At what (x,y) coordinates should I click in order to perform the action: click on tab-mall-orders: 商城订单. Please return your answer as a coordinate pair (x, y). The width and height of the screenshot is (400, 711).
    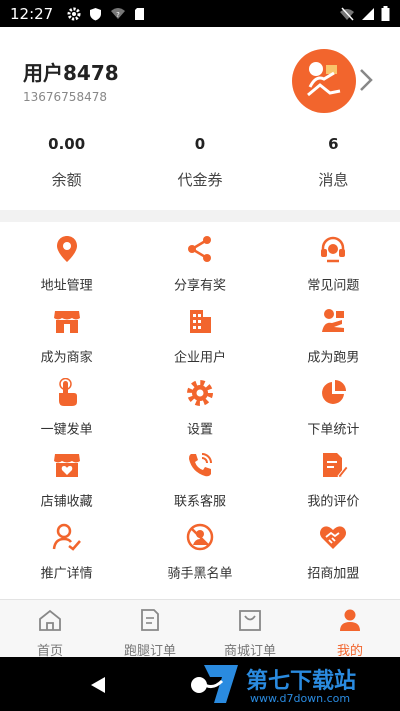
    Looking at the image, I should click on (250, 629).